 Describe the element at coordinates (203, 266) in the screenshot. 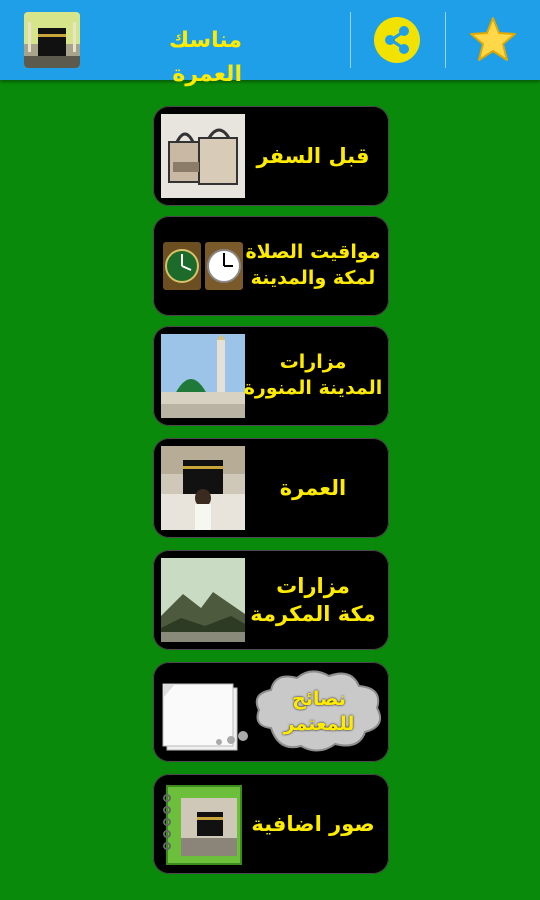

I see `clocks-icon` at that location.